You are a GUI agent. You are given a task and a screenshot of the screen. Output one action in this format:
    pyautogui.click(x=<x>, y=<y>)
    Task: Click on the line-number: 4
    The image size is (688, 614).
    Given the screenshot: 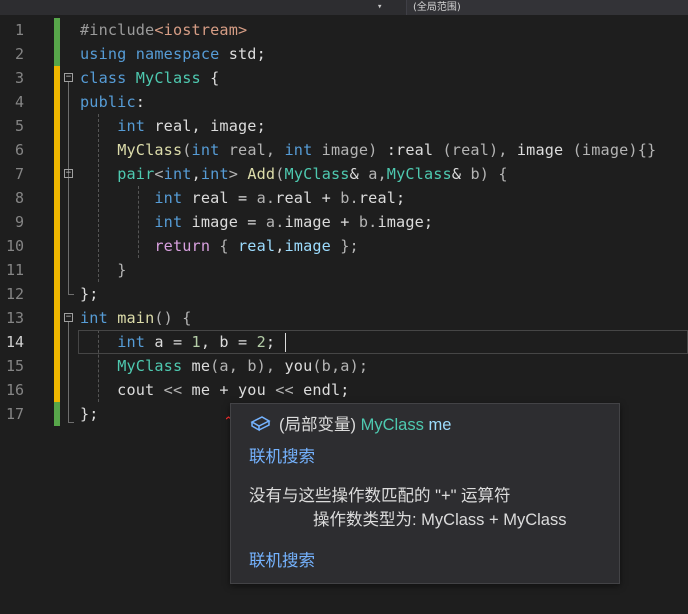 What is the action you would take?
    pyautogui.click(x=19, y=102)
    